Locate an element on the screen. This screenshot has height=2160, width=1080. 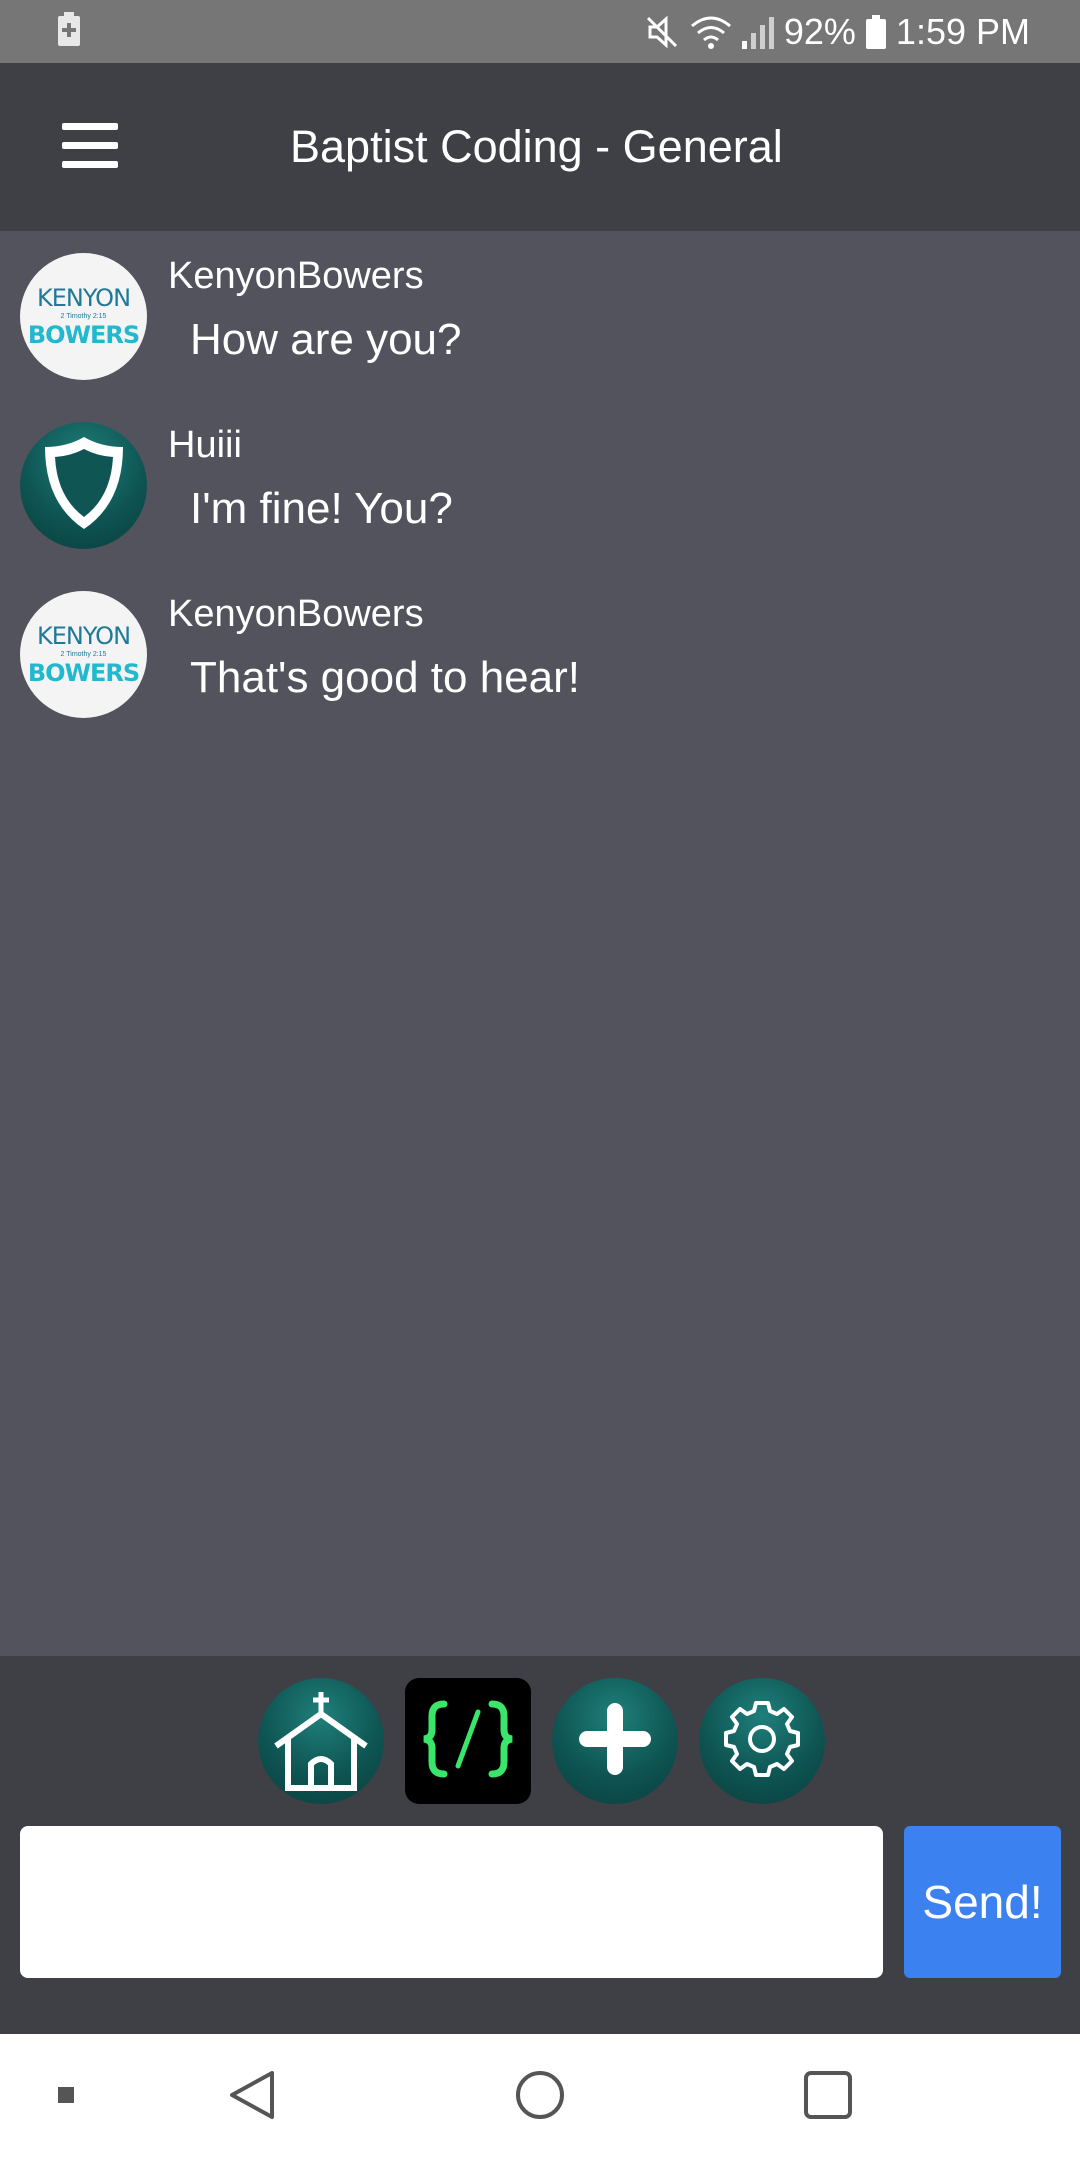
status-bar: 92% 1:59 PM is located at coordinates (540, 31).